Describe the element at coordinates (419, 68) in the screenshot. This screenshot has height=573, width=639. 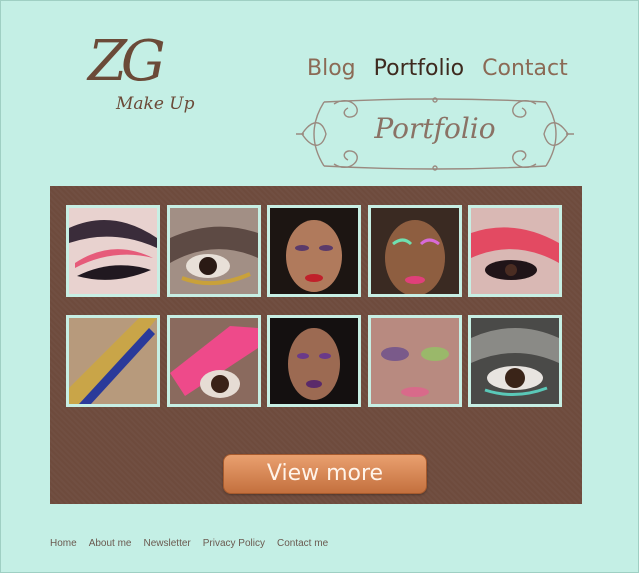
I see `nav-portfolio: Portfolio` at that location.